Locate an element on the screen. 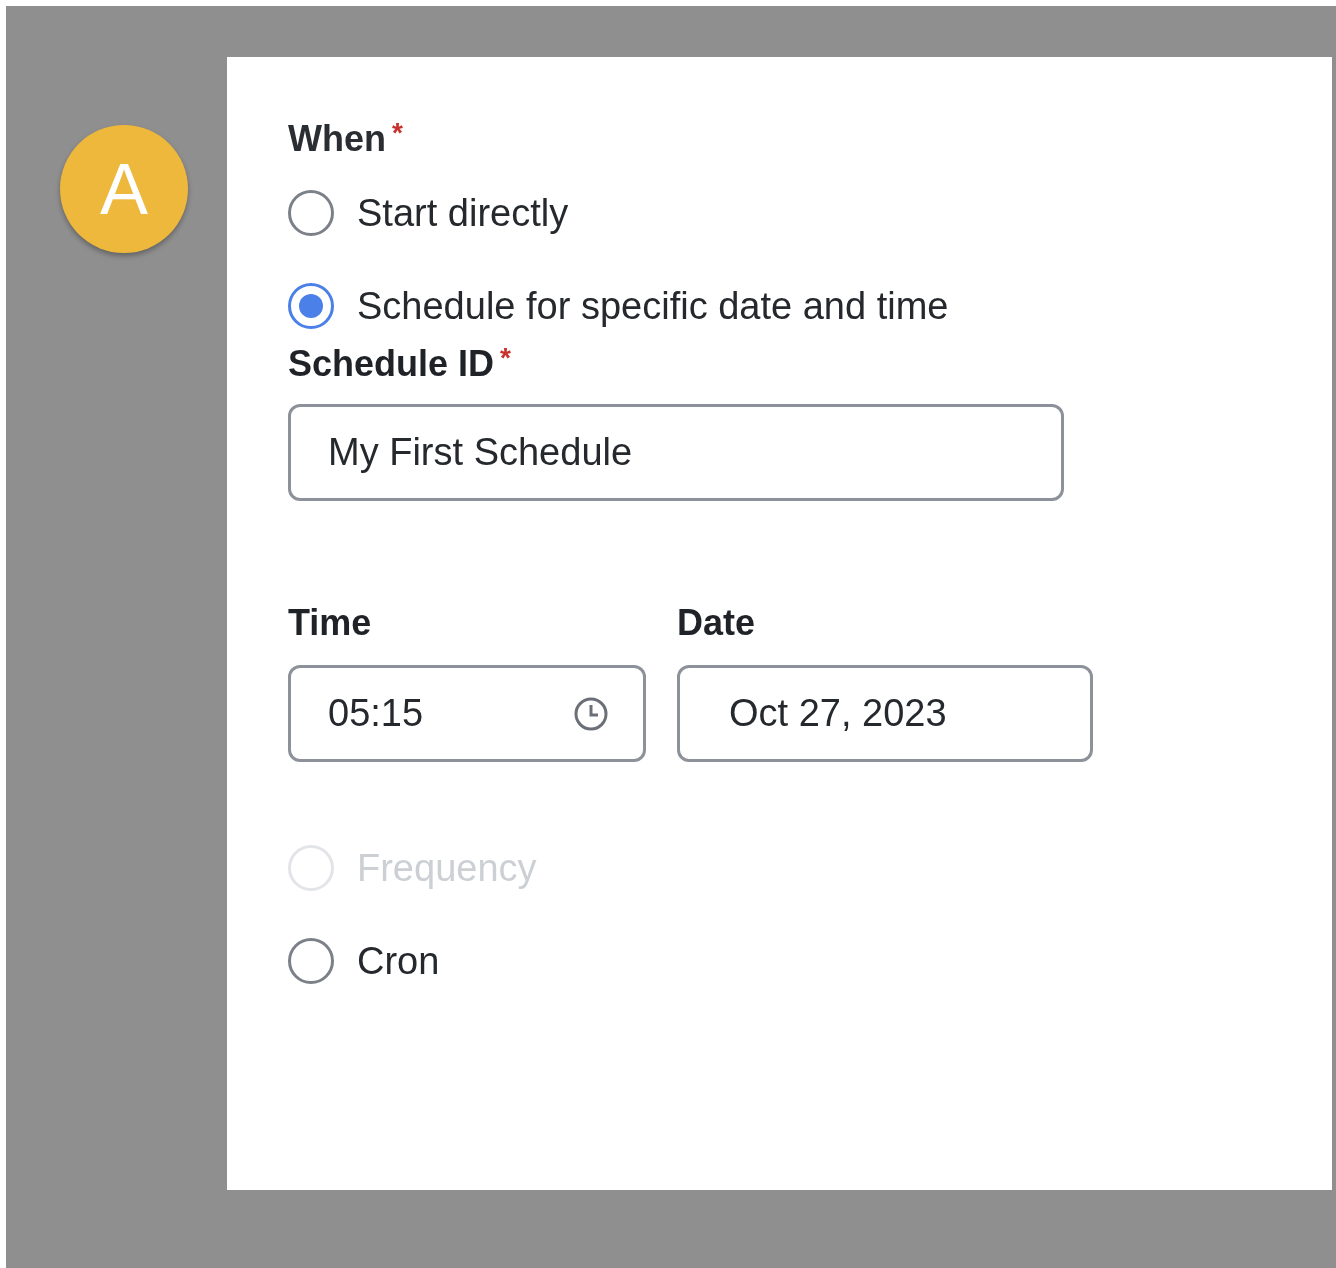 The width and height of the screenshot is (1336, 1268). field-label: Date is located at coordinates (717, 623).